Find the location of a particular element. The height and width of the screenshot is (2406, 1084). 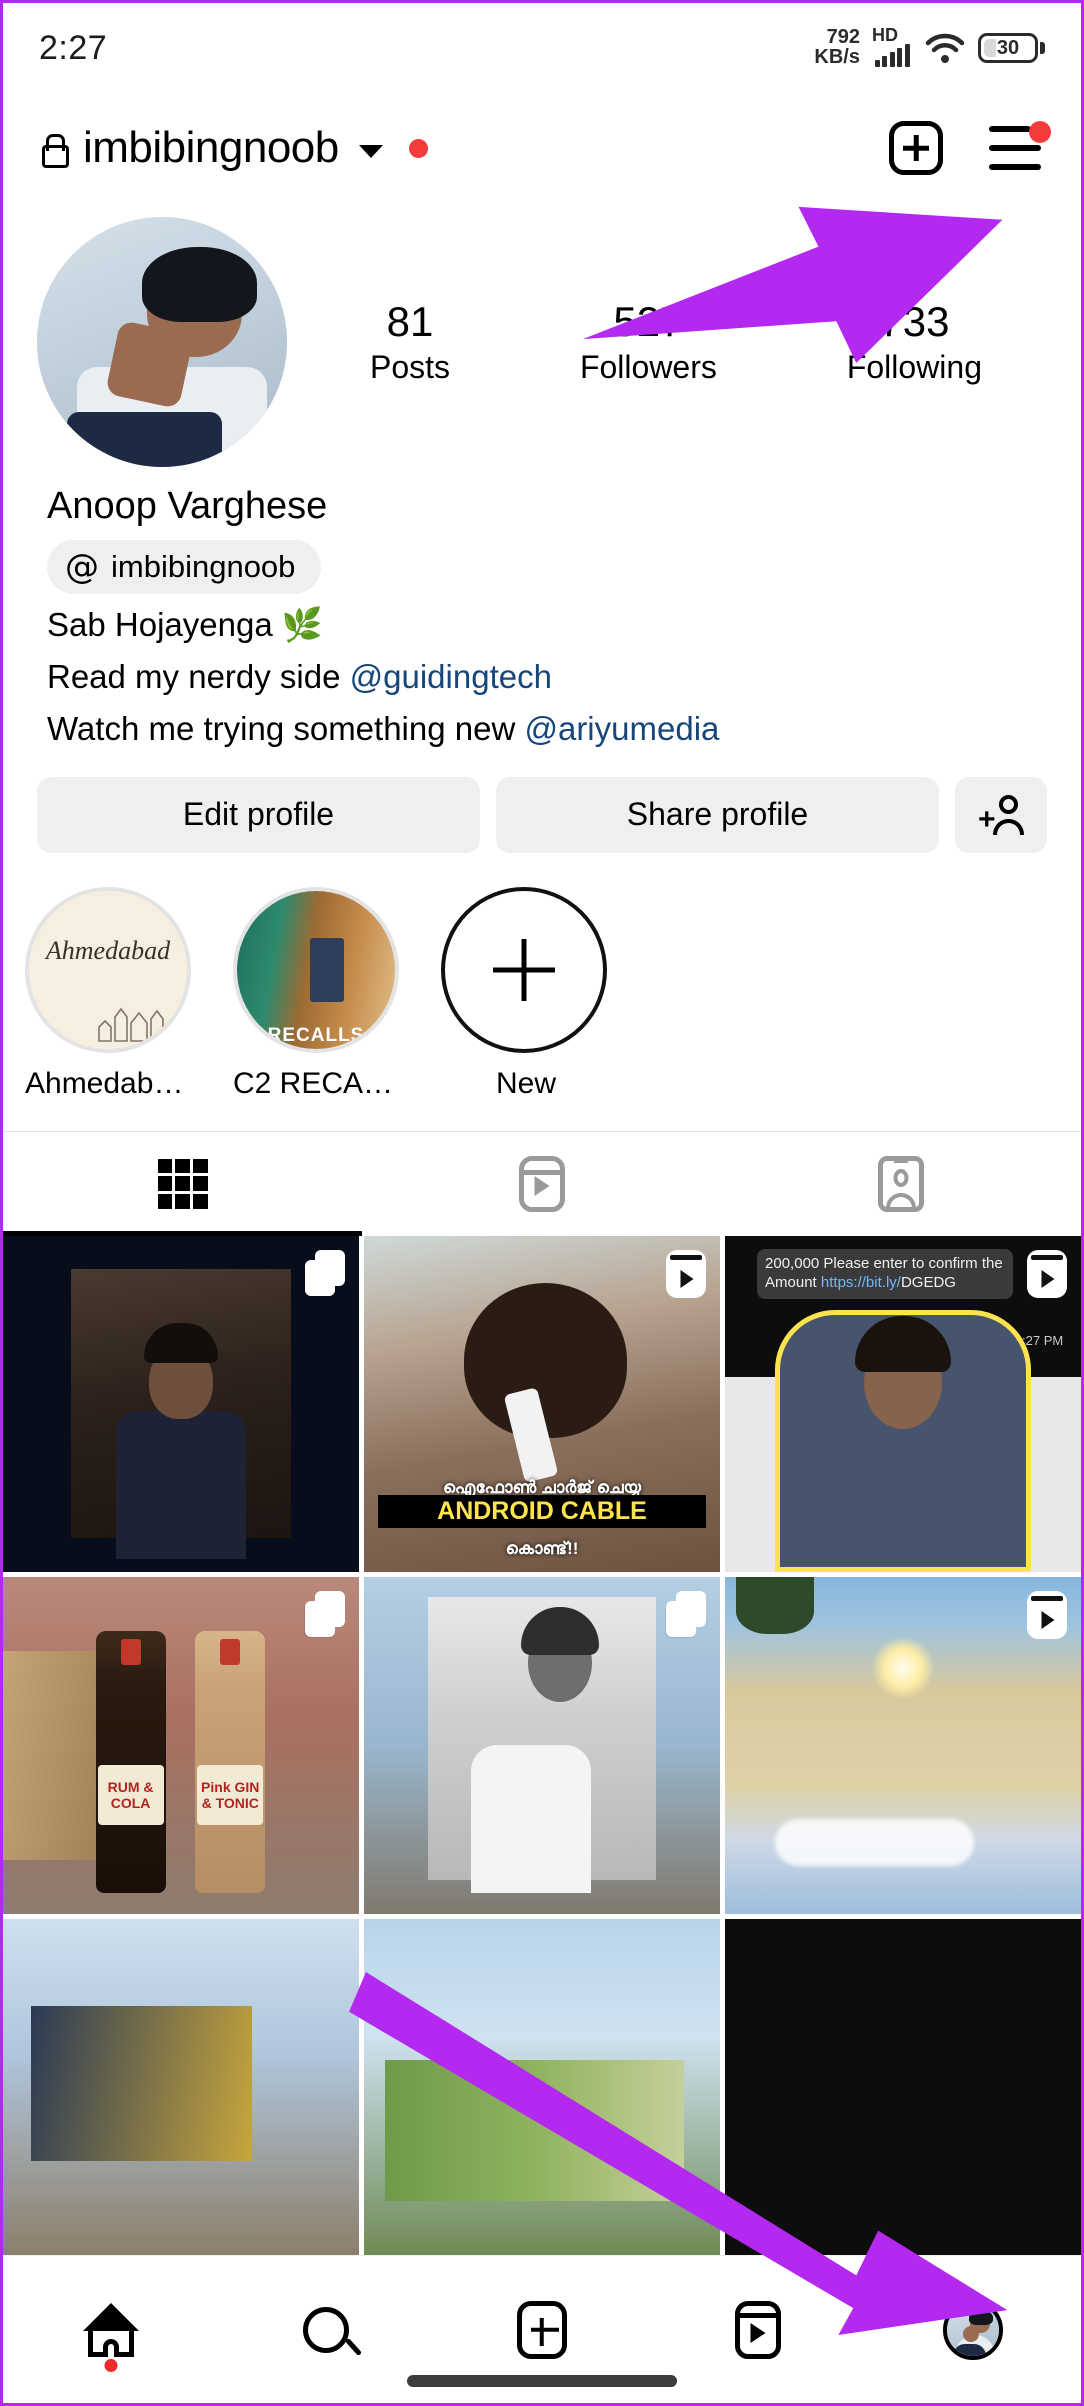

add-person-icon: + is located at coordinates (1001, 814).